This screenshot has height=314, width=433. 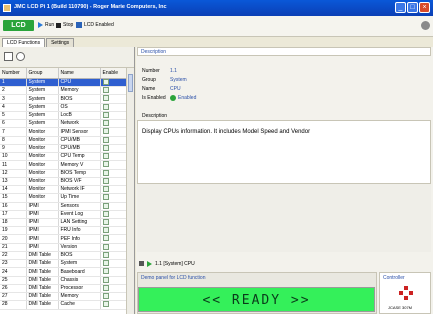 I want to click on table-scrollbar, so click(x=130, y=191).